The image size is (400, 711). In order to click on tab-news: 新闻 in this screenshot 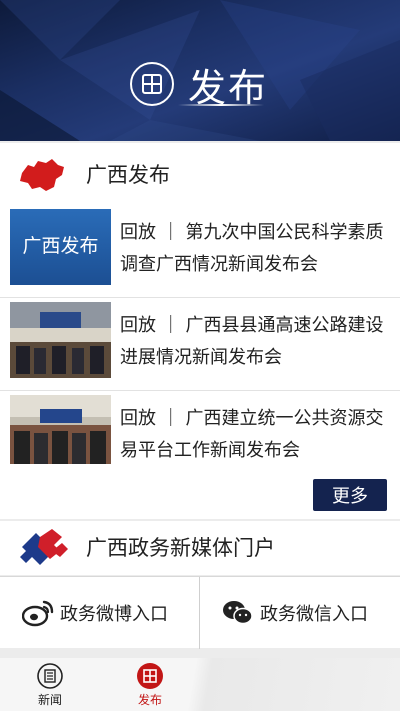, I will do `click(50, 684)`.